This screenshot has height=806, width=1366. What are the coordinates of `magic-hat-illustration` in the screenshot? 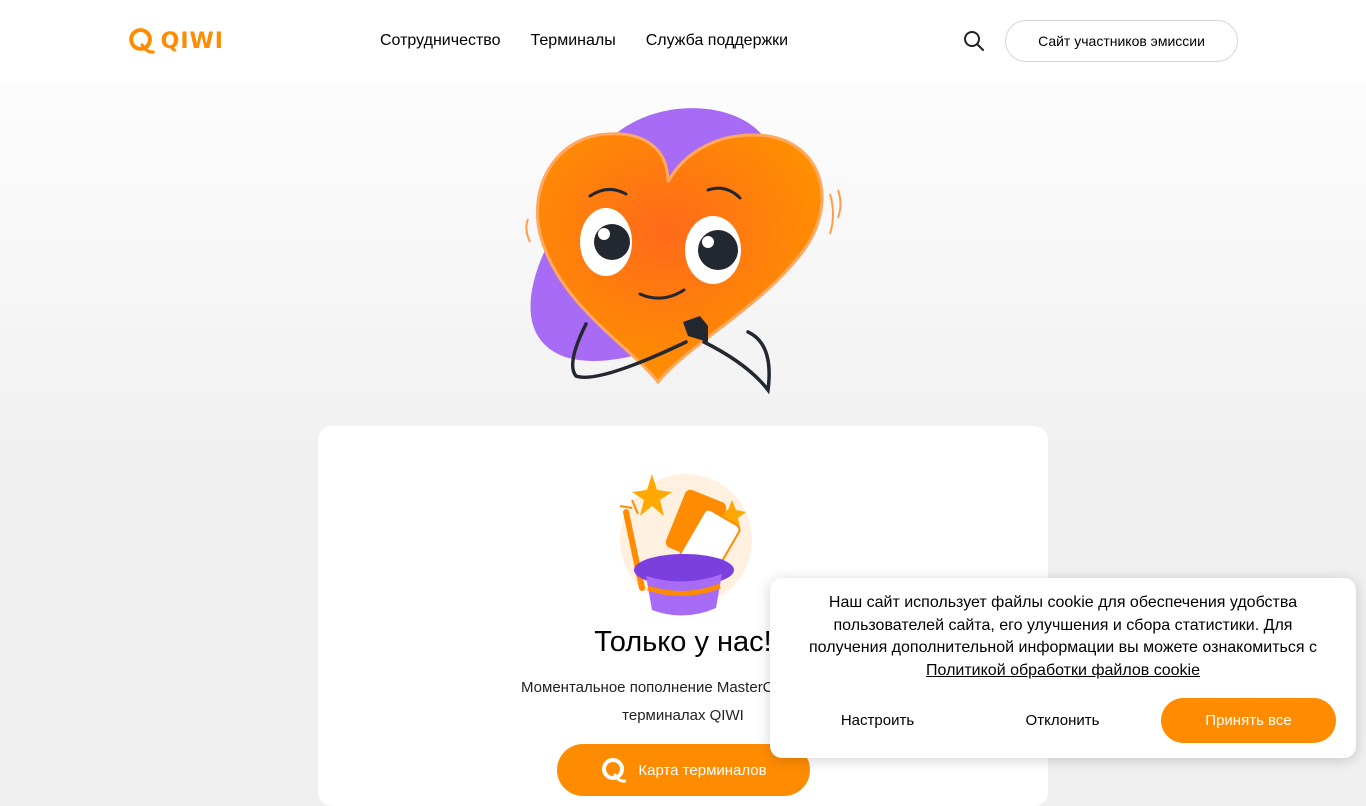 It's located at (685, 545).